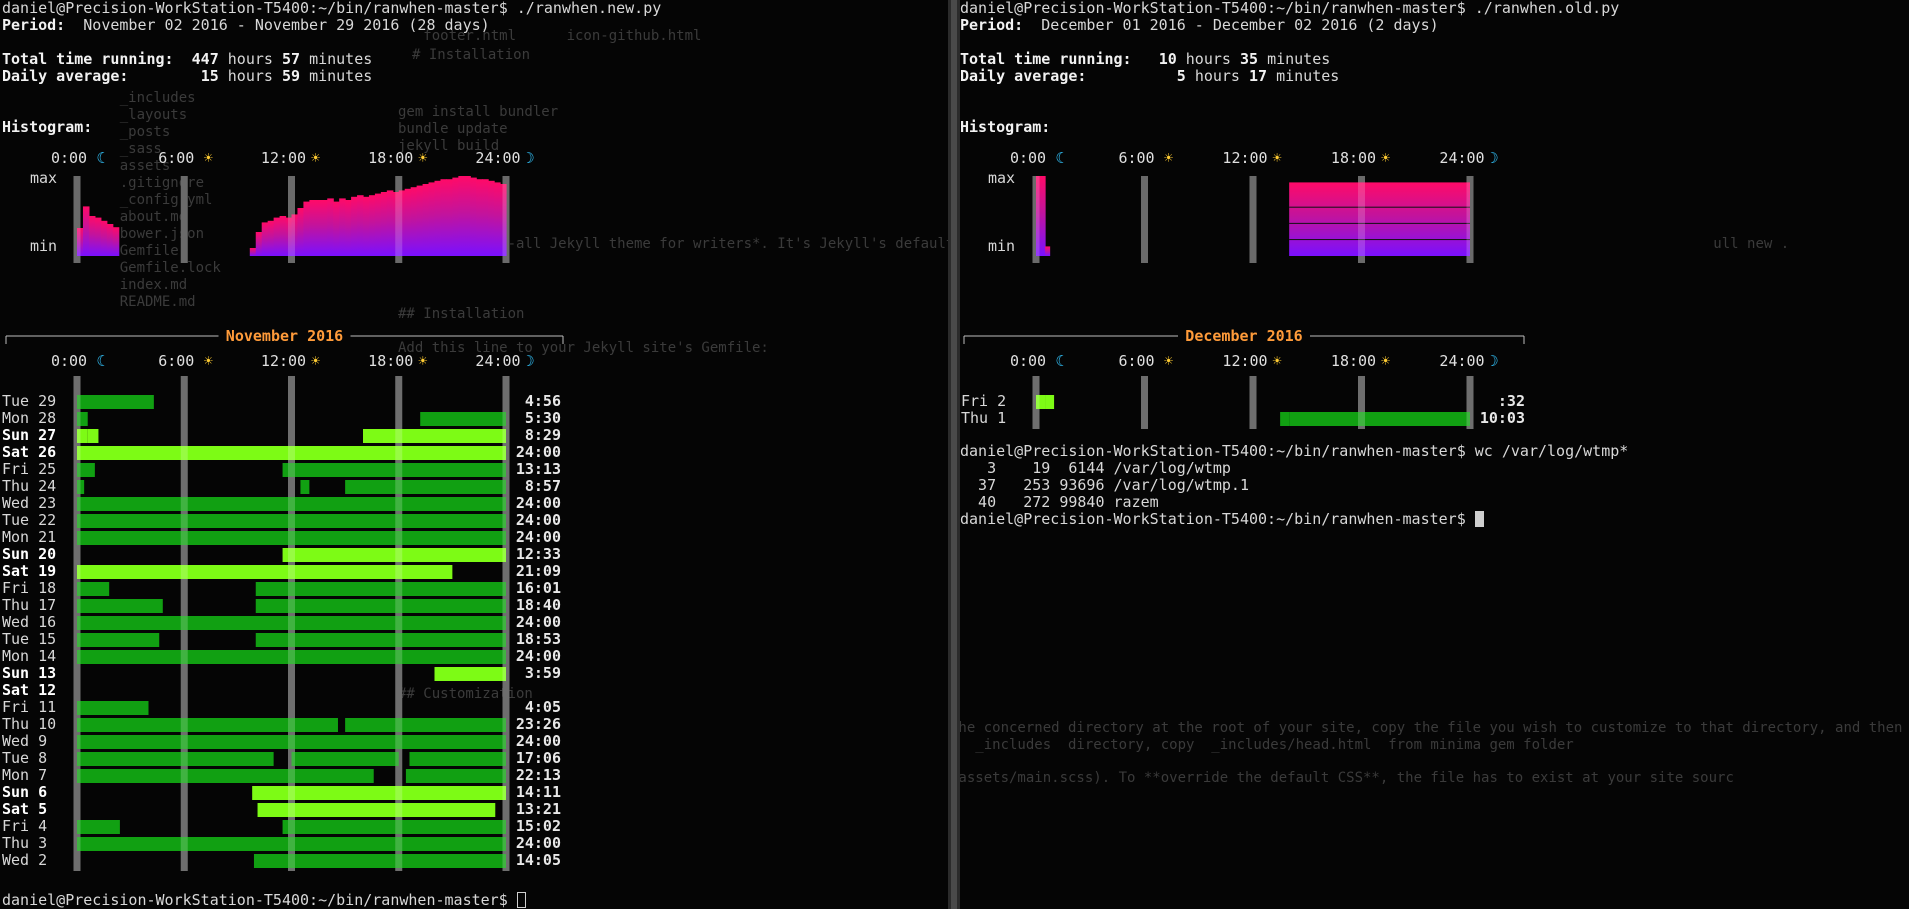 The width and height of the screenshot is (1909, 909). What do you see at coordinates (24, 775) in the screenshot?
I see `day-label: Mon 7` at bounding box center [24, 775].